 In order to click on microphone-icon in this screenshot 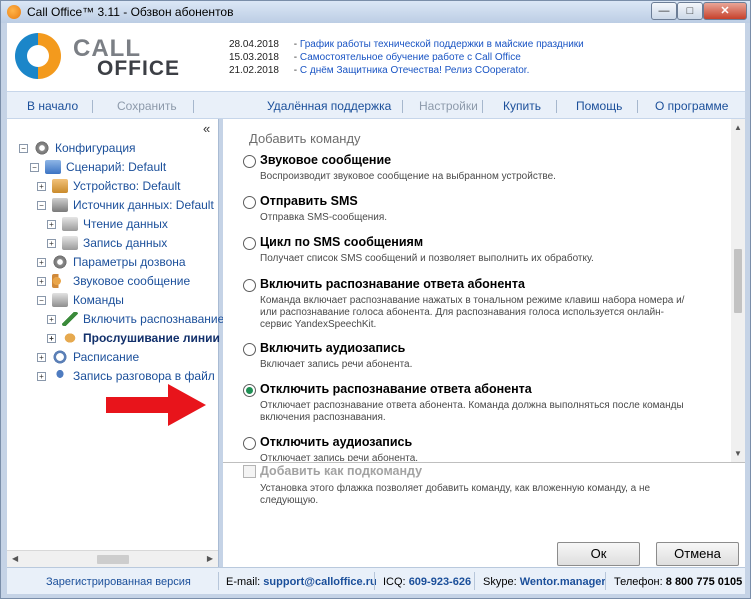, I will do `click(60, 376)`.